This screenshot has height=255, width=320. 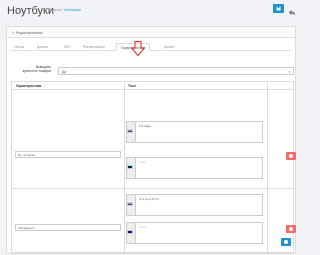 I want to click on column-header-characteristic: Характеристика, so click(x=29, y=86).